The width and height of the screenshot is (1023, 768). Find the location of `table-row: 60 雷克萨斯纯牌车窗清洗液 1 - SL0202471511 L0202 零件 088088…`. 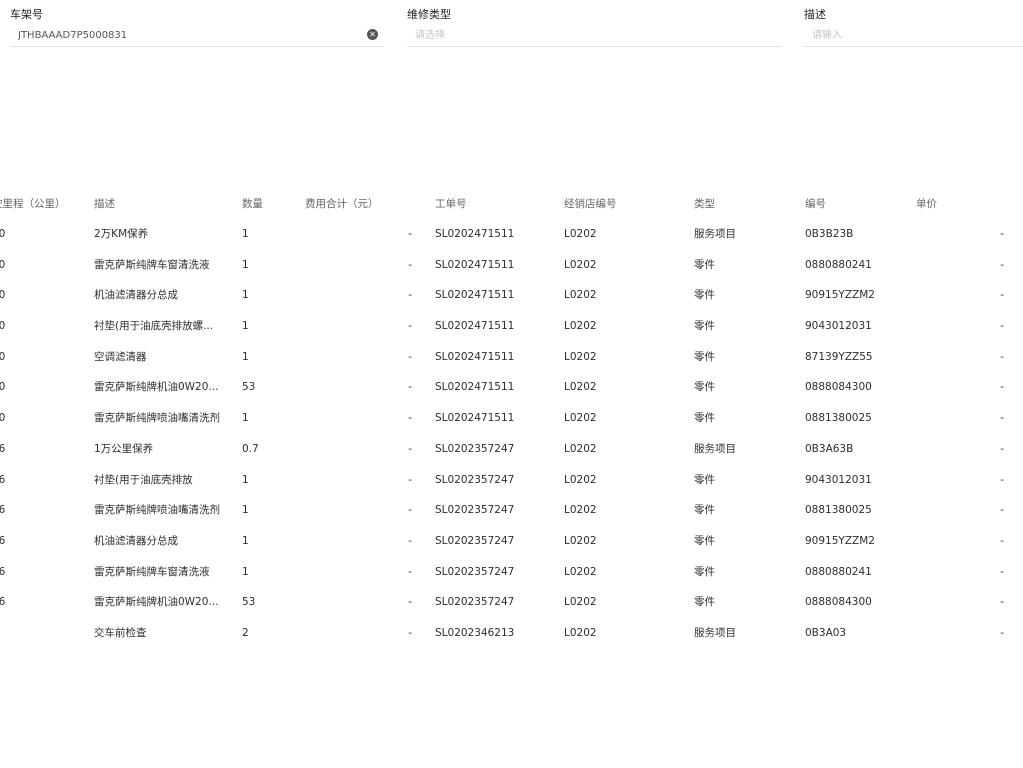

table-row: 60 雷克萨斯纯牌车窗清洗液 1 - SL0202471511 L0202 零件 088088… is located at coordinates (511, 265).